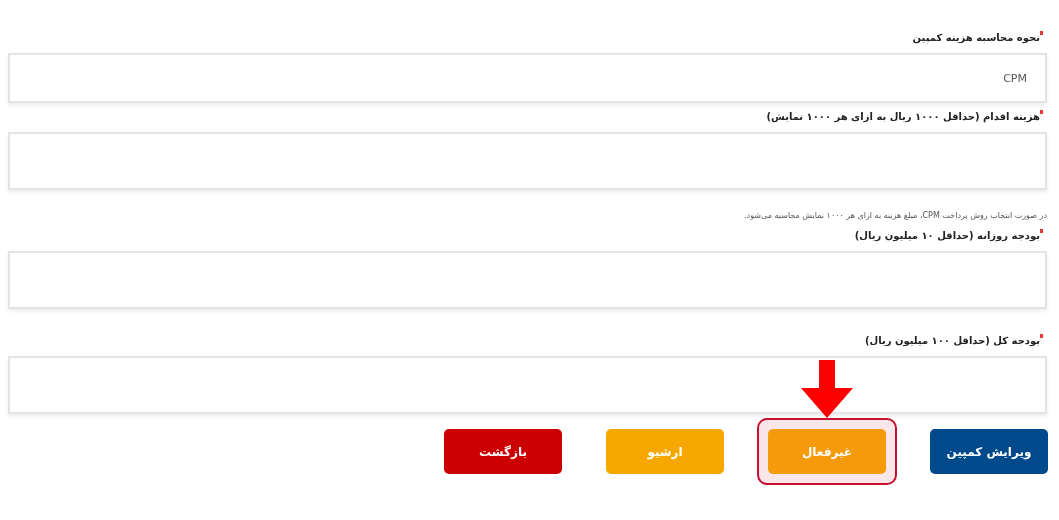 Image resolution: width=1059 pixels, height=520 pixels. I want to click on action-button: ویرایش کمپین, so click(989, 451).